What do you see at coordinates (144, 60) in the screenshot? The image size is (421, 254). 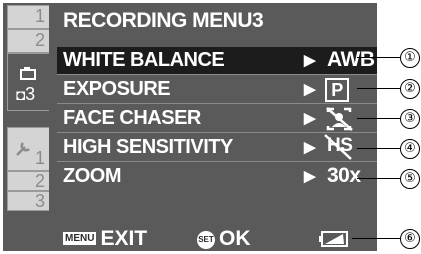 I see `item-label: WHITE BALANCE` at bounding box center [144, 60].